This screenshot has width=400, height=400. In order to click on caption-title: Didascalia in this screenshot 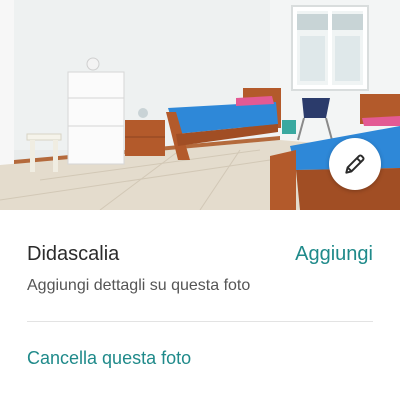, I will do `click(73, 254)`.